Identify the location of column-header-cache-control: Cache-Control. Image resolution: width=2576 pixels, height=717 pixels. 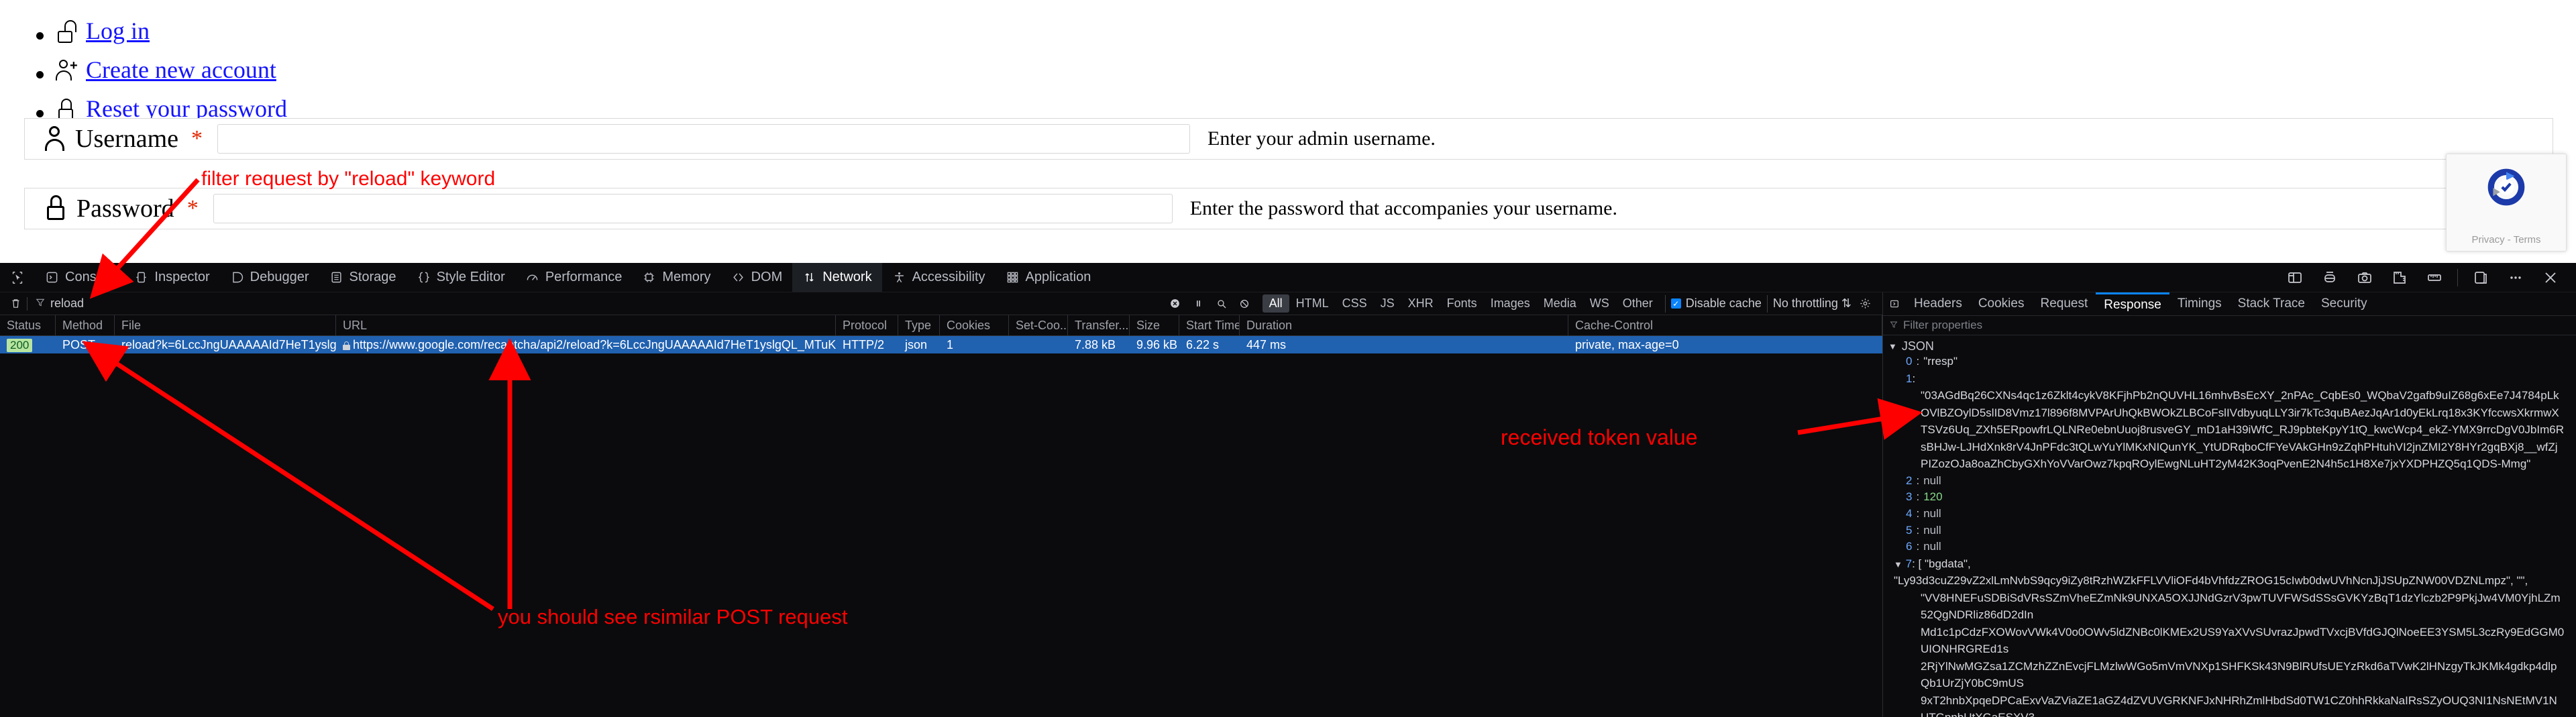
(1725, 325).